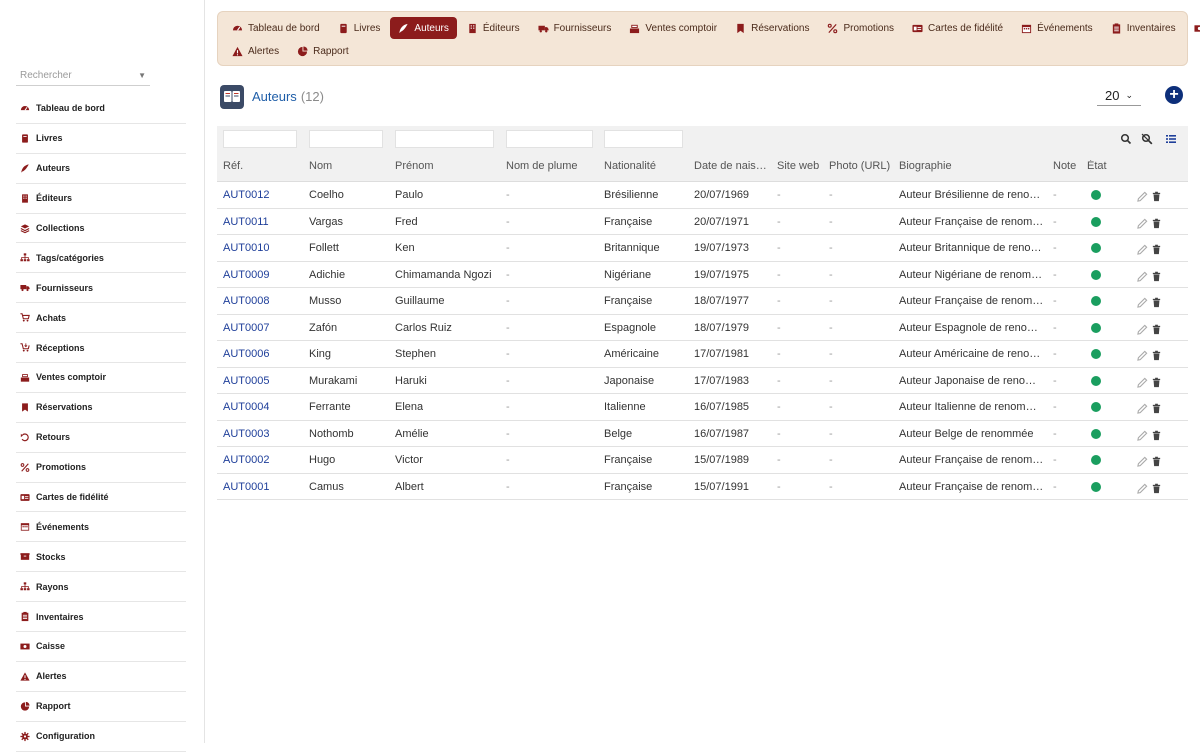 Image resolution: width=1200 pixels, height=752 pixels. I want to click on sidebar-item-caisse: Caisse, so click(101, 647).